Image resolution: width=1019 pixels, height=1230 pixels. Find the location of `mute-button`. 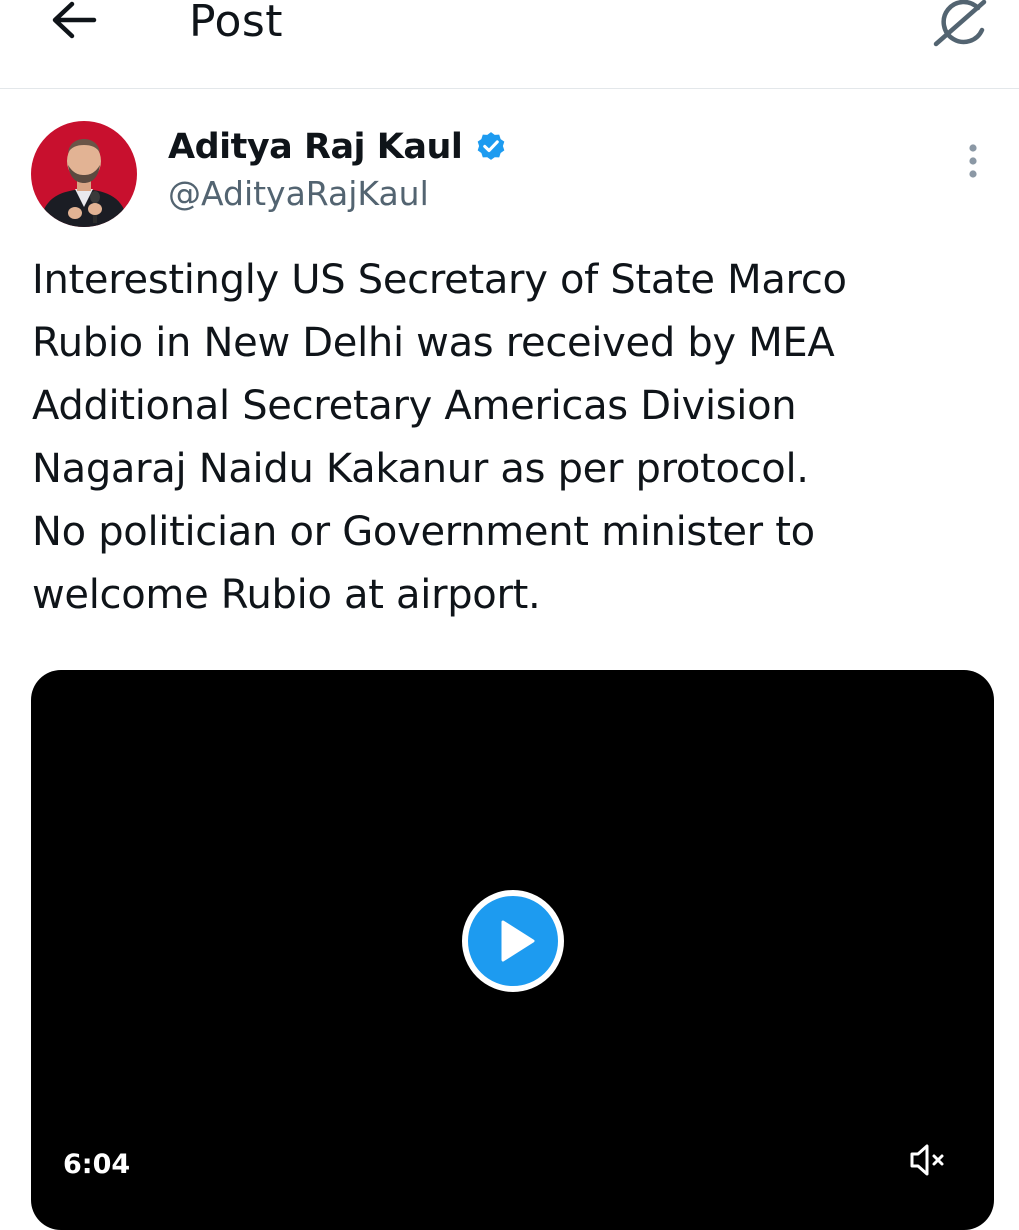

mute-button is located at coordinates (929, 1160).